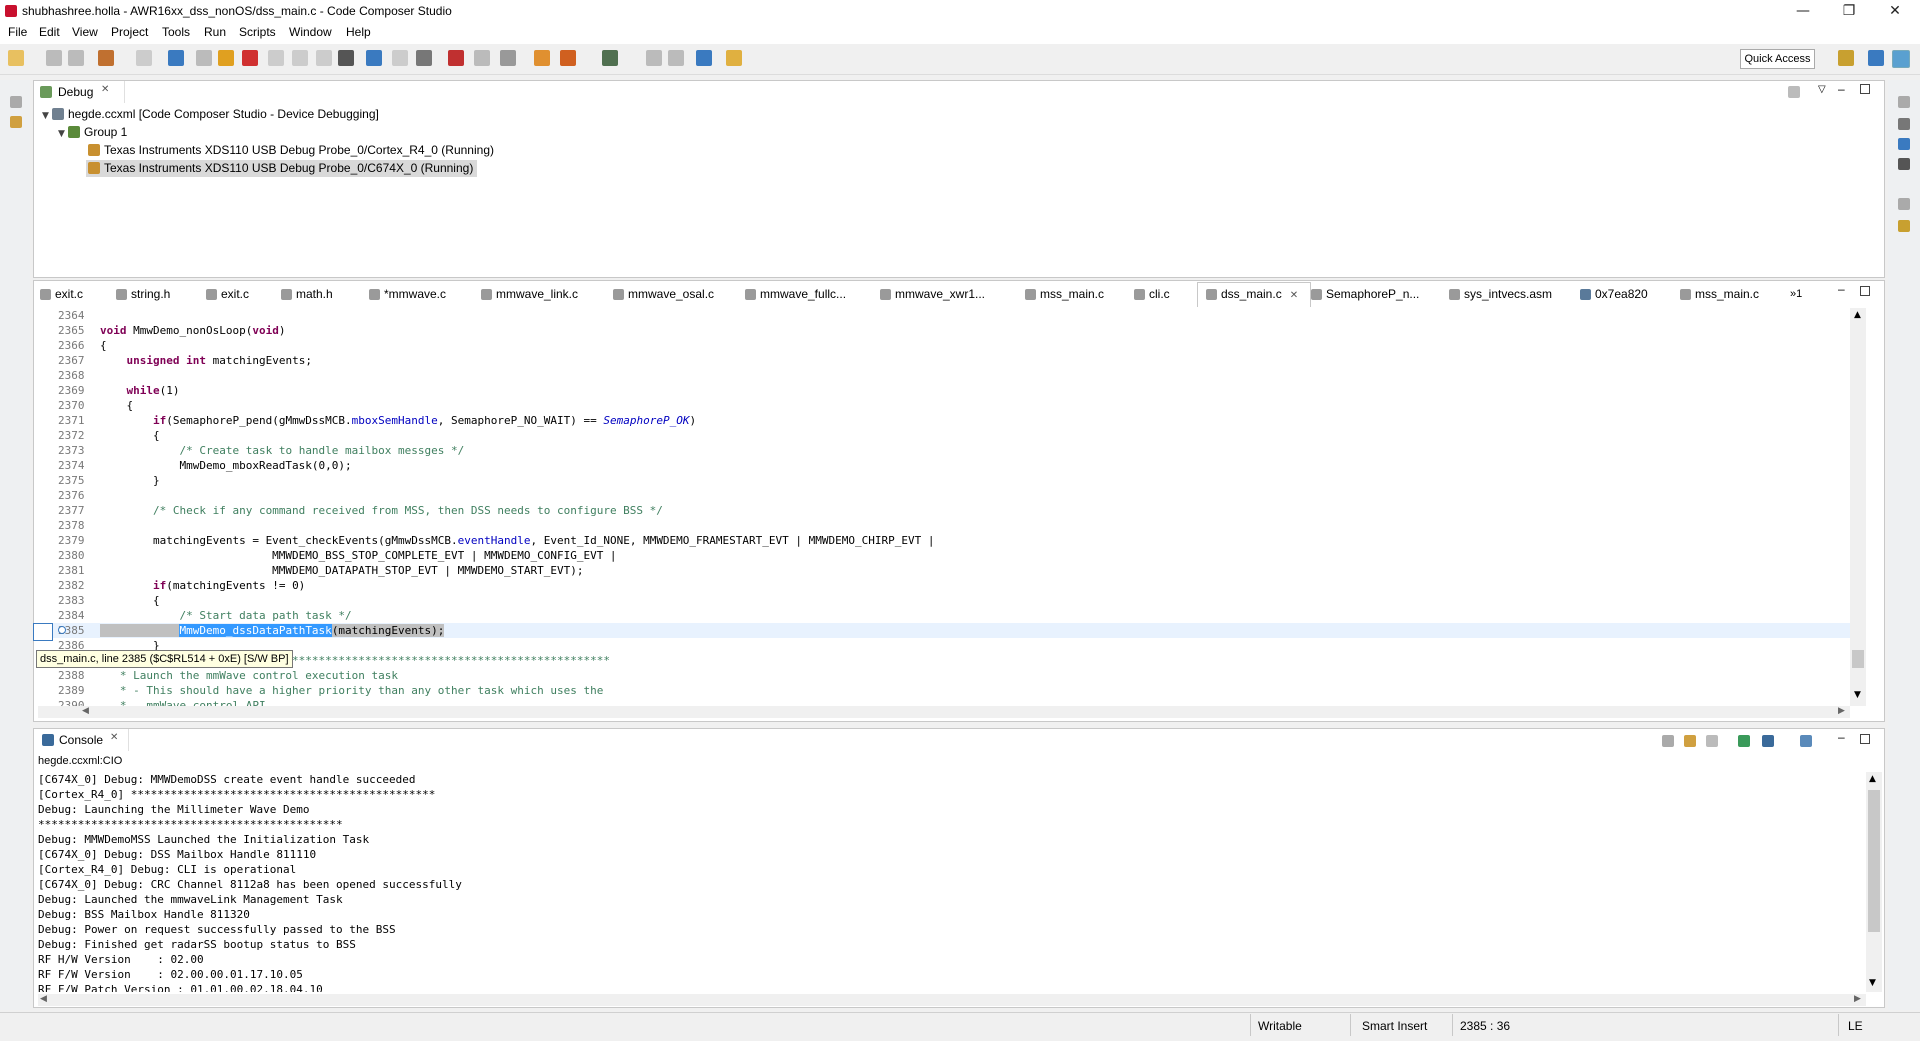 The image size is (1920, 1041). Describe the element at coordinates (54, 58) in the screenshot. I see `save-icon` at that location.